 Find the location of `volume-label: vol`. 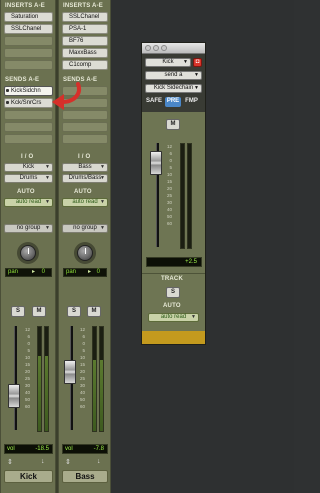

volume-label: vol is located at coordinates (11, 449).